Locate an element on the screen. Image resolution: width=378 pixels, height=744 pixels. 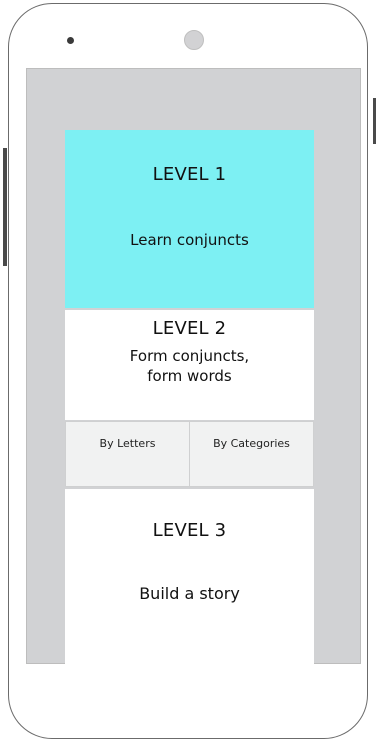
level-1-title: LEVEL 1 is located at coordinates (189, 174).